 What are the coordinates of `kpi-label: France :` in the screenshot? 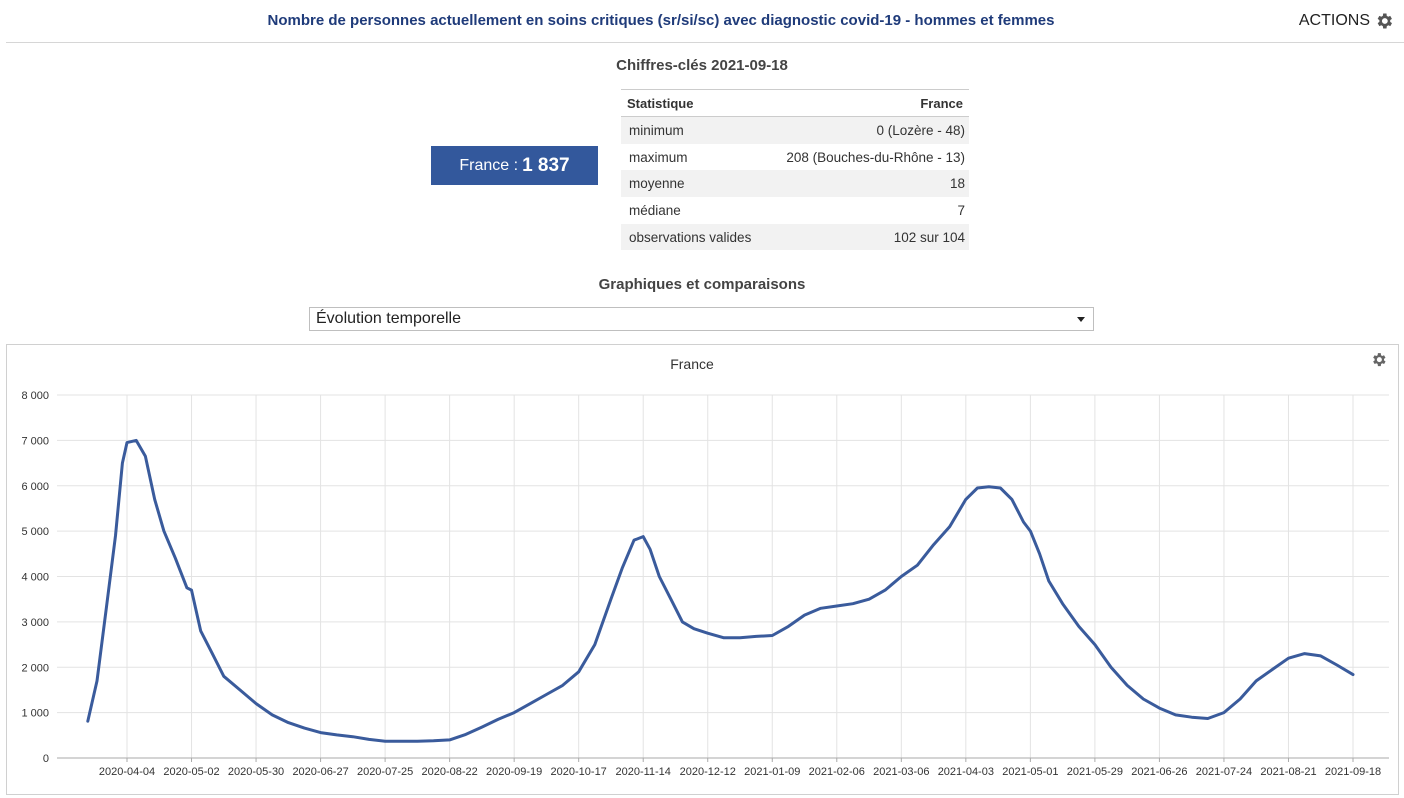 It's located at (489, 165).